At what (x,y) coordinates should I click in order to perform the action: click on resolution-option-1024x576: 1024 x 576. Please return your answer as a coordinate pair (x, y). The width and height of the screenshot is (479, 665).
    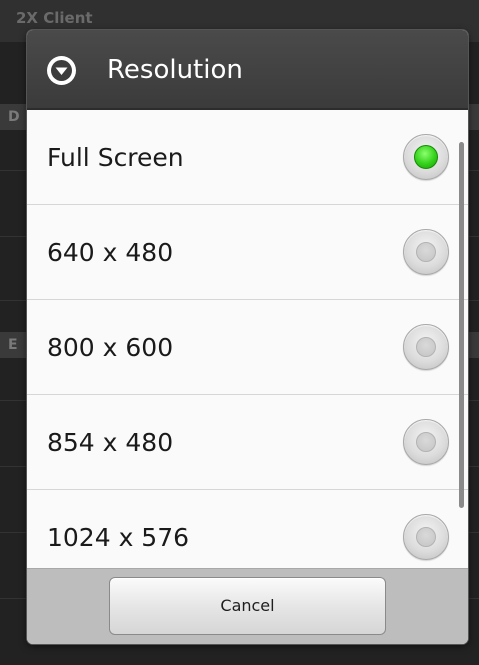
    Looking at the image, I should click on (247, 529).